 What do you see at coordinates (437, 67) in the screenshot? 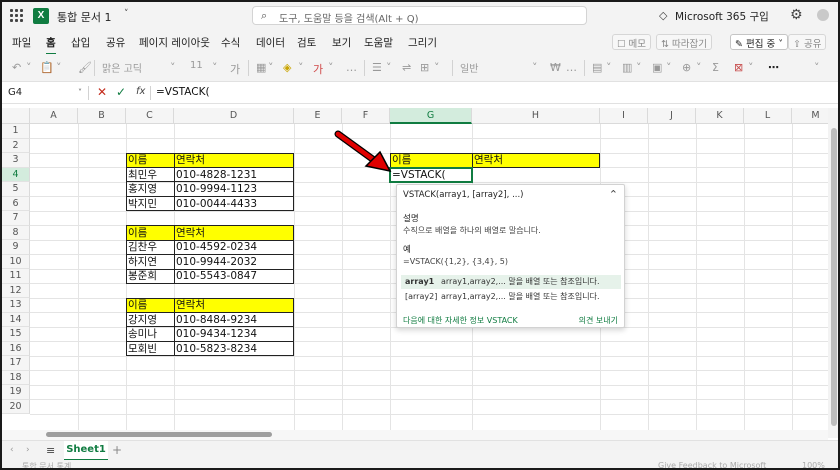
I see `merge-dropdown-icon: ˅` at bounding box center [437, 67].